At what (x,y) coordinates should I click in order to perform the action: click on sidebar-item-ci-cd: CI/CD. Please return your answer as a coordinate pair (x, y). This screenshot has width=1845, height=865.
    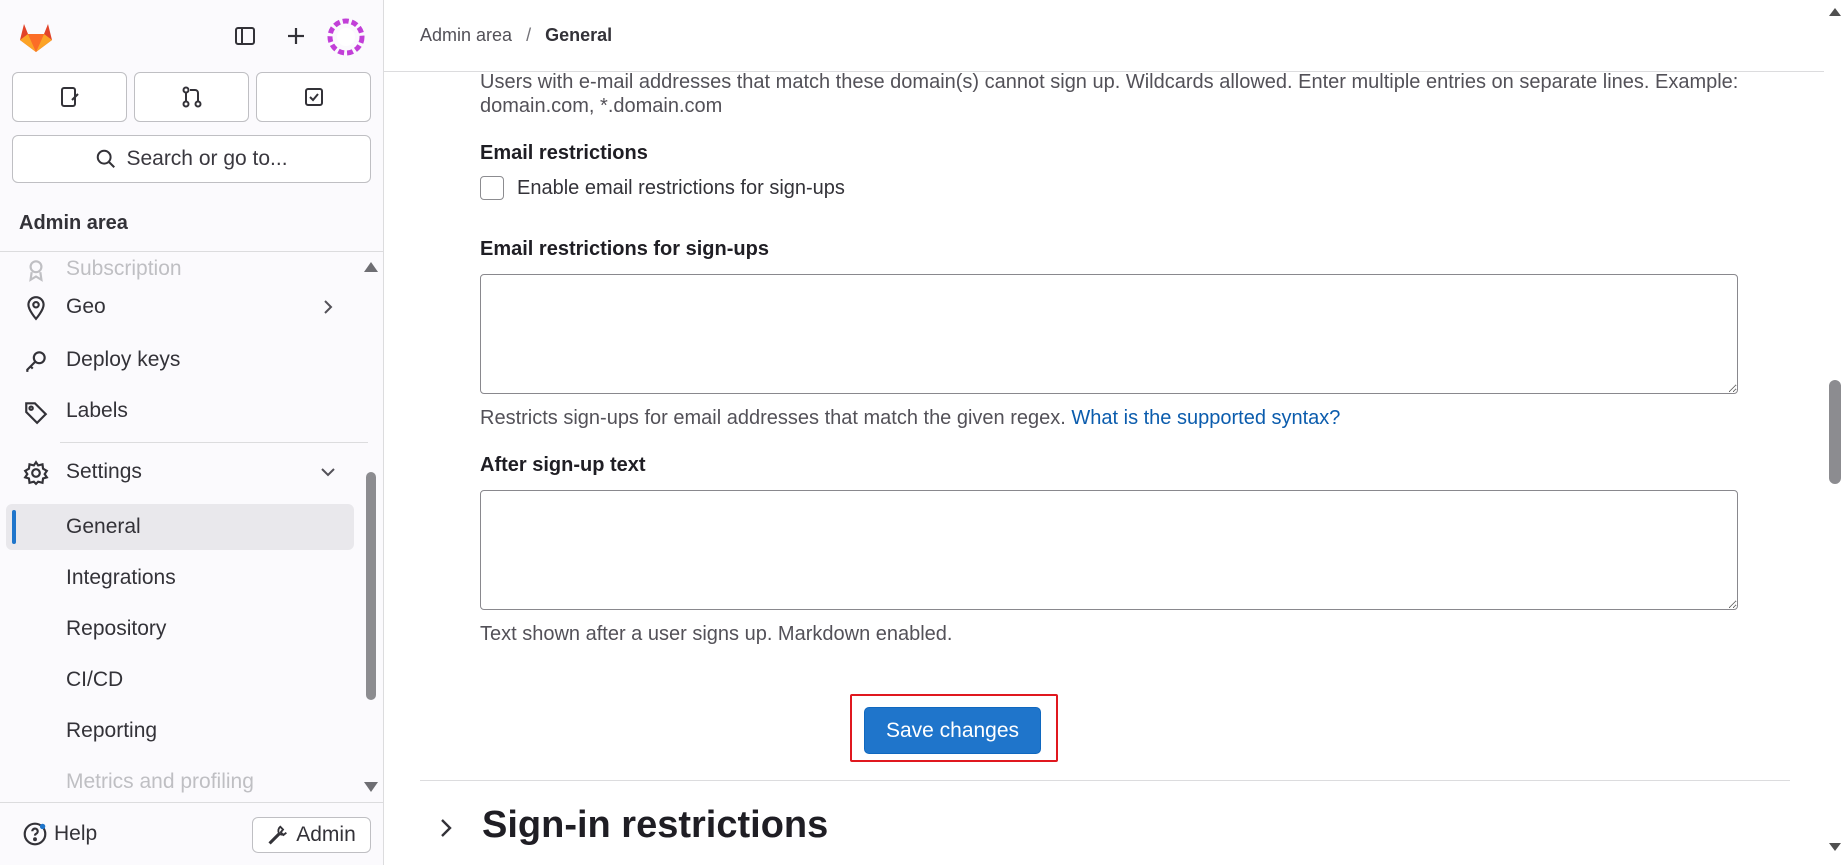
    Looking at the image, I should click on (180, 680).